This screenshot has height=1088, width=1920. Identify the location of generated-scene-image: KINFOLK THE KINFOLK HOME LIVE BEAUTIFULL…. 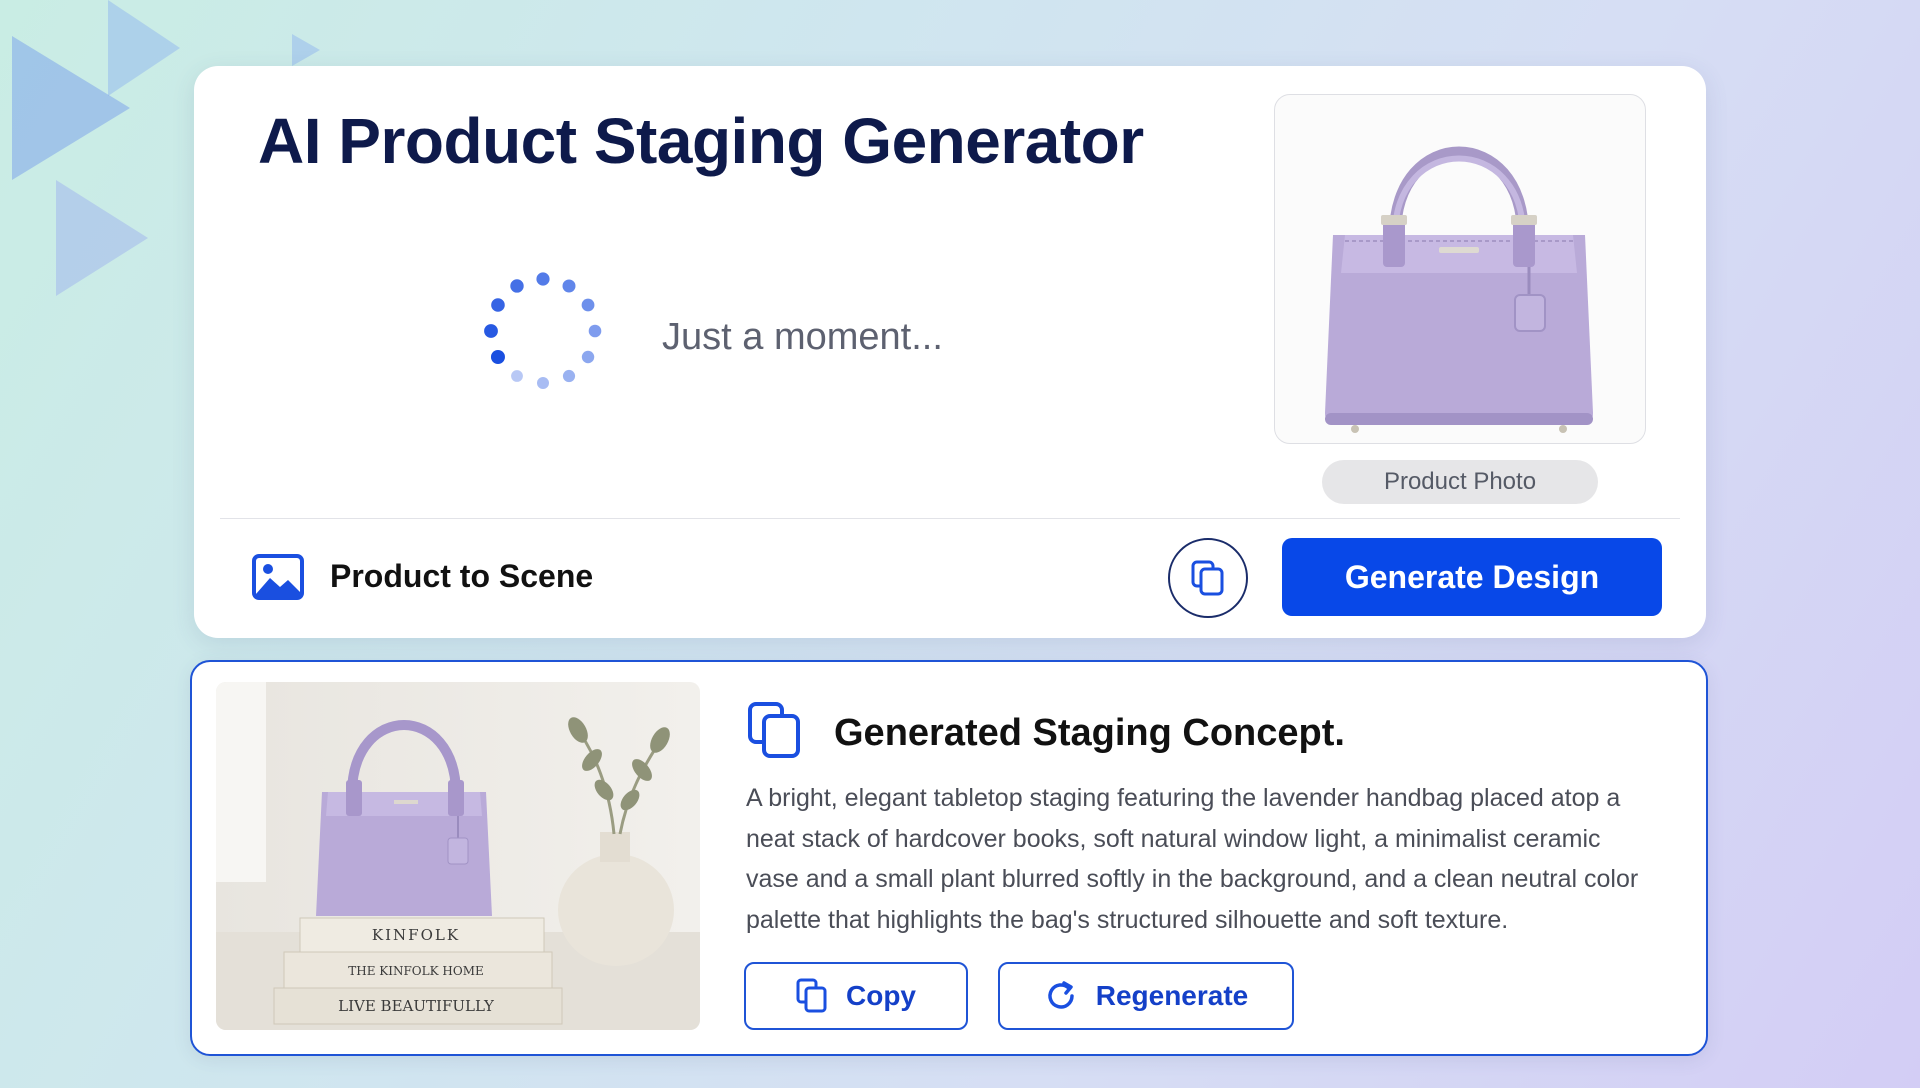
(458, 856).